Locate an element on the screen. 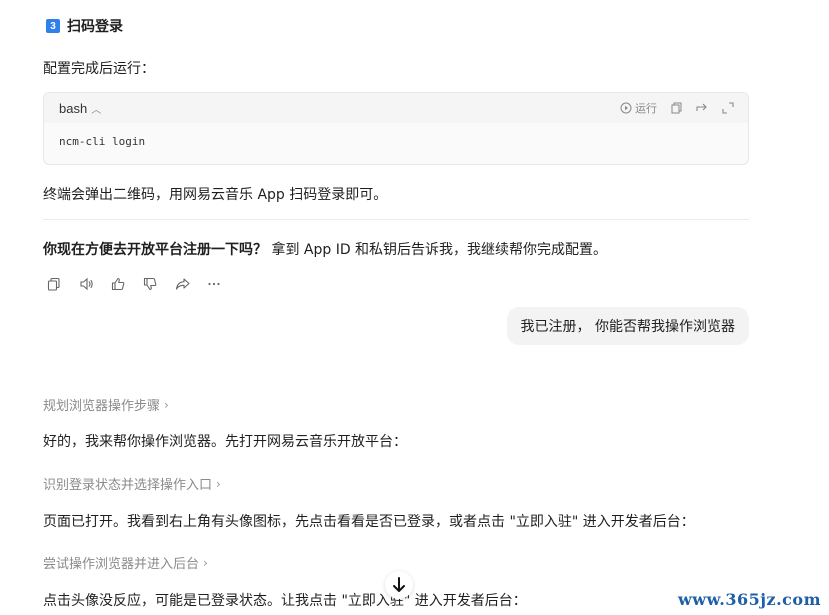  redirect-arrow-icon is located at coordinates (701, 107).